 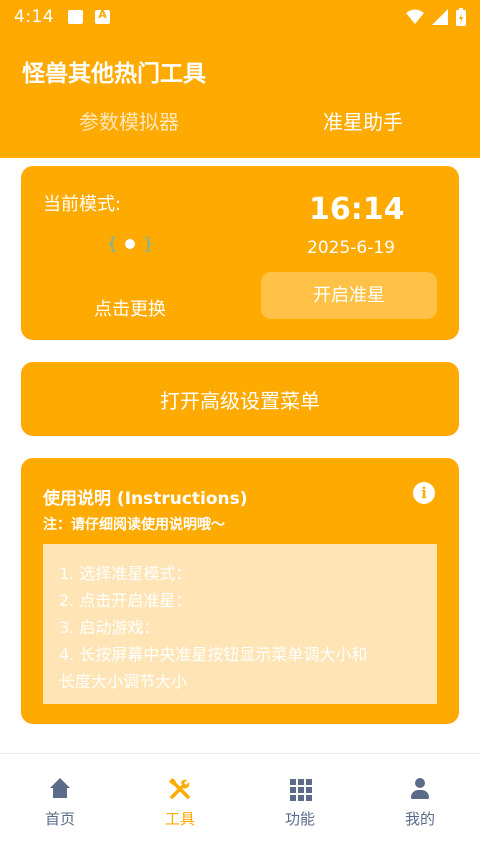 I want to click on bracket-left: {, so click(x=112, y=243).